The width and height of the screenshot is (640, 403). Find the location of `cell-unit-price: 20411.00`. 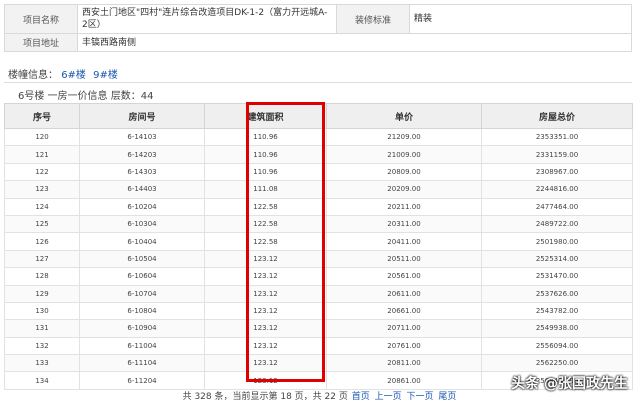

cell-unit-price: 20411.00 is located at coordinates (404, 241).